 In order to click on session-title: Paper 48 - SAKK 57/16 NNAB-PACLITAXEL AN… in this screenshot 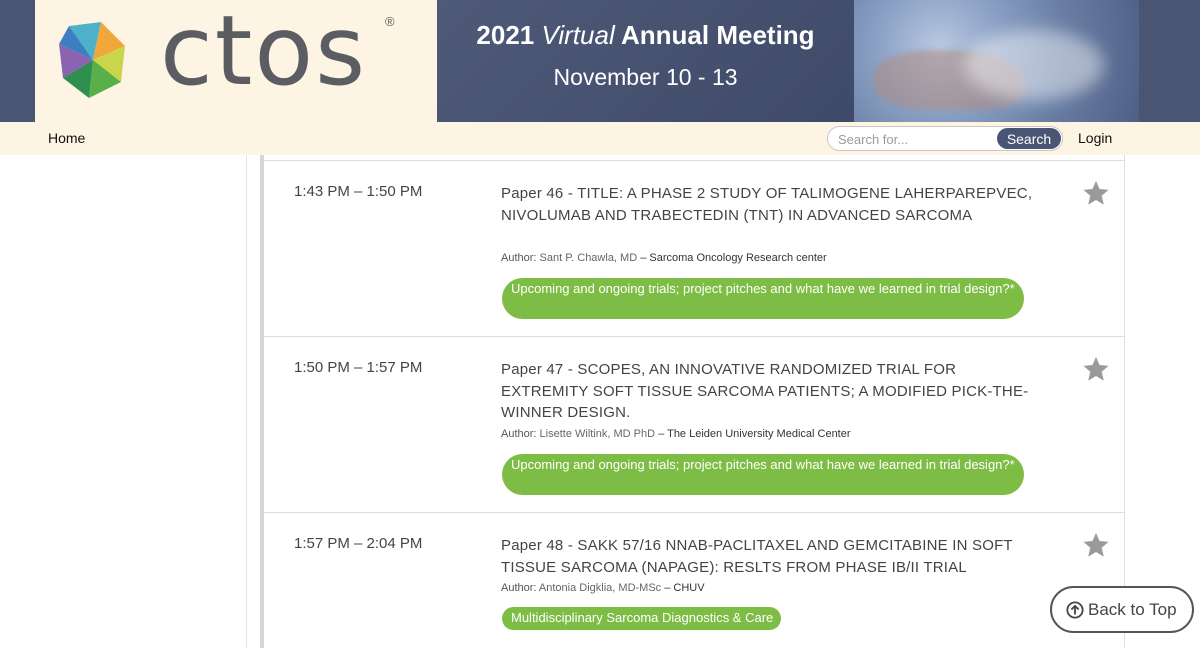, I will do `click(771, 556)`.